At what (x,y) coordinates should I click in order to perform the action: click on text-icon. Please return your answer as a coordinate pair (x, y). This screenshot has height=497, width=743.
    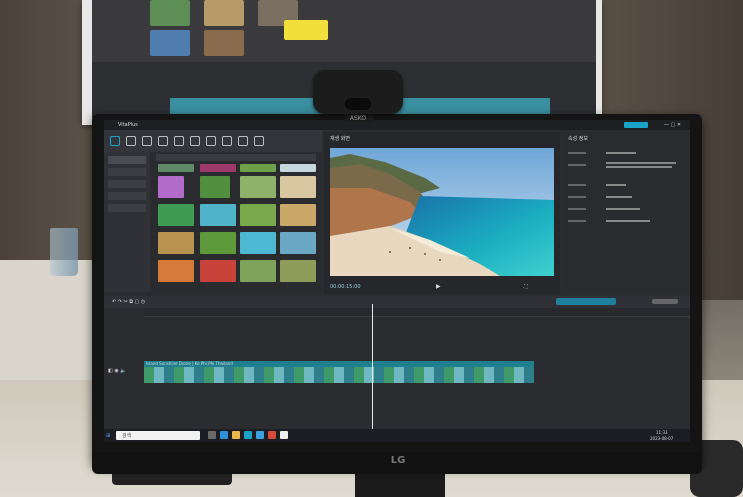
    Looking at the image, I should click on (147, 141).